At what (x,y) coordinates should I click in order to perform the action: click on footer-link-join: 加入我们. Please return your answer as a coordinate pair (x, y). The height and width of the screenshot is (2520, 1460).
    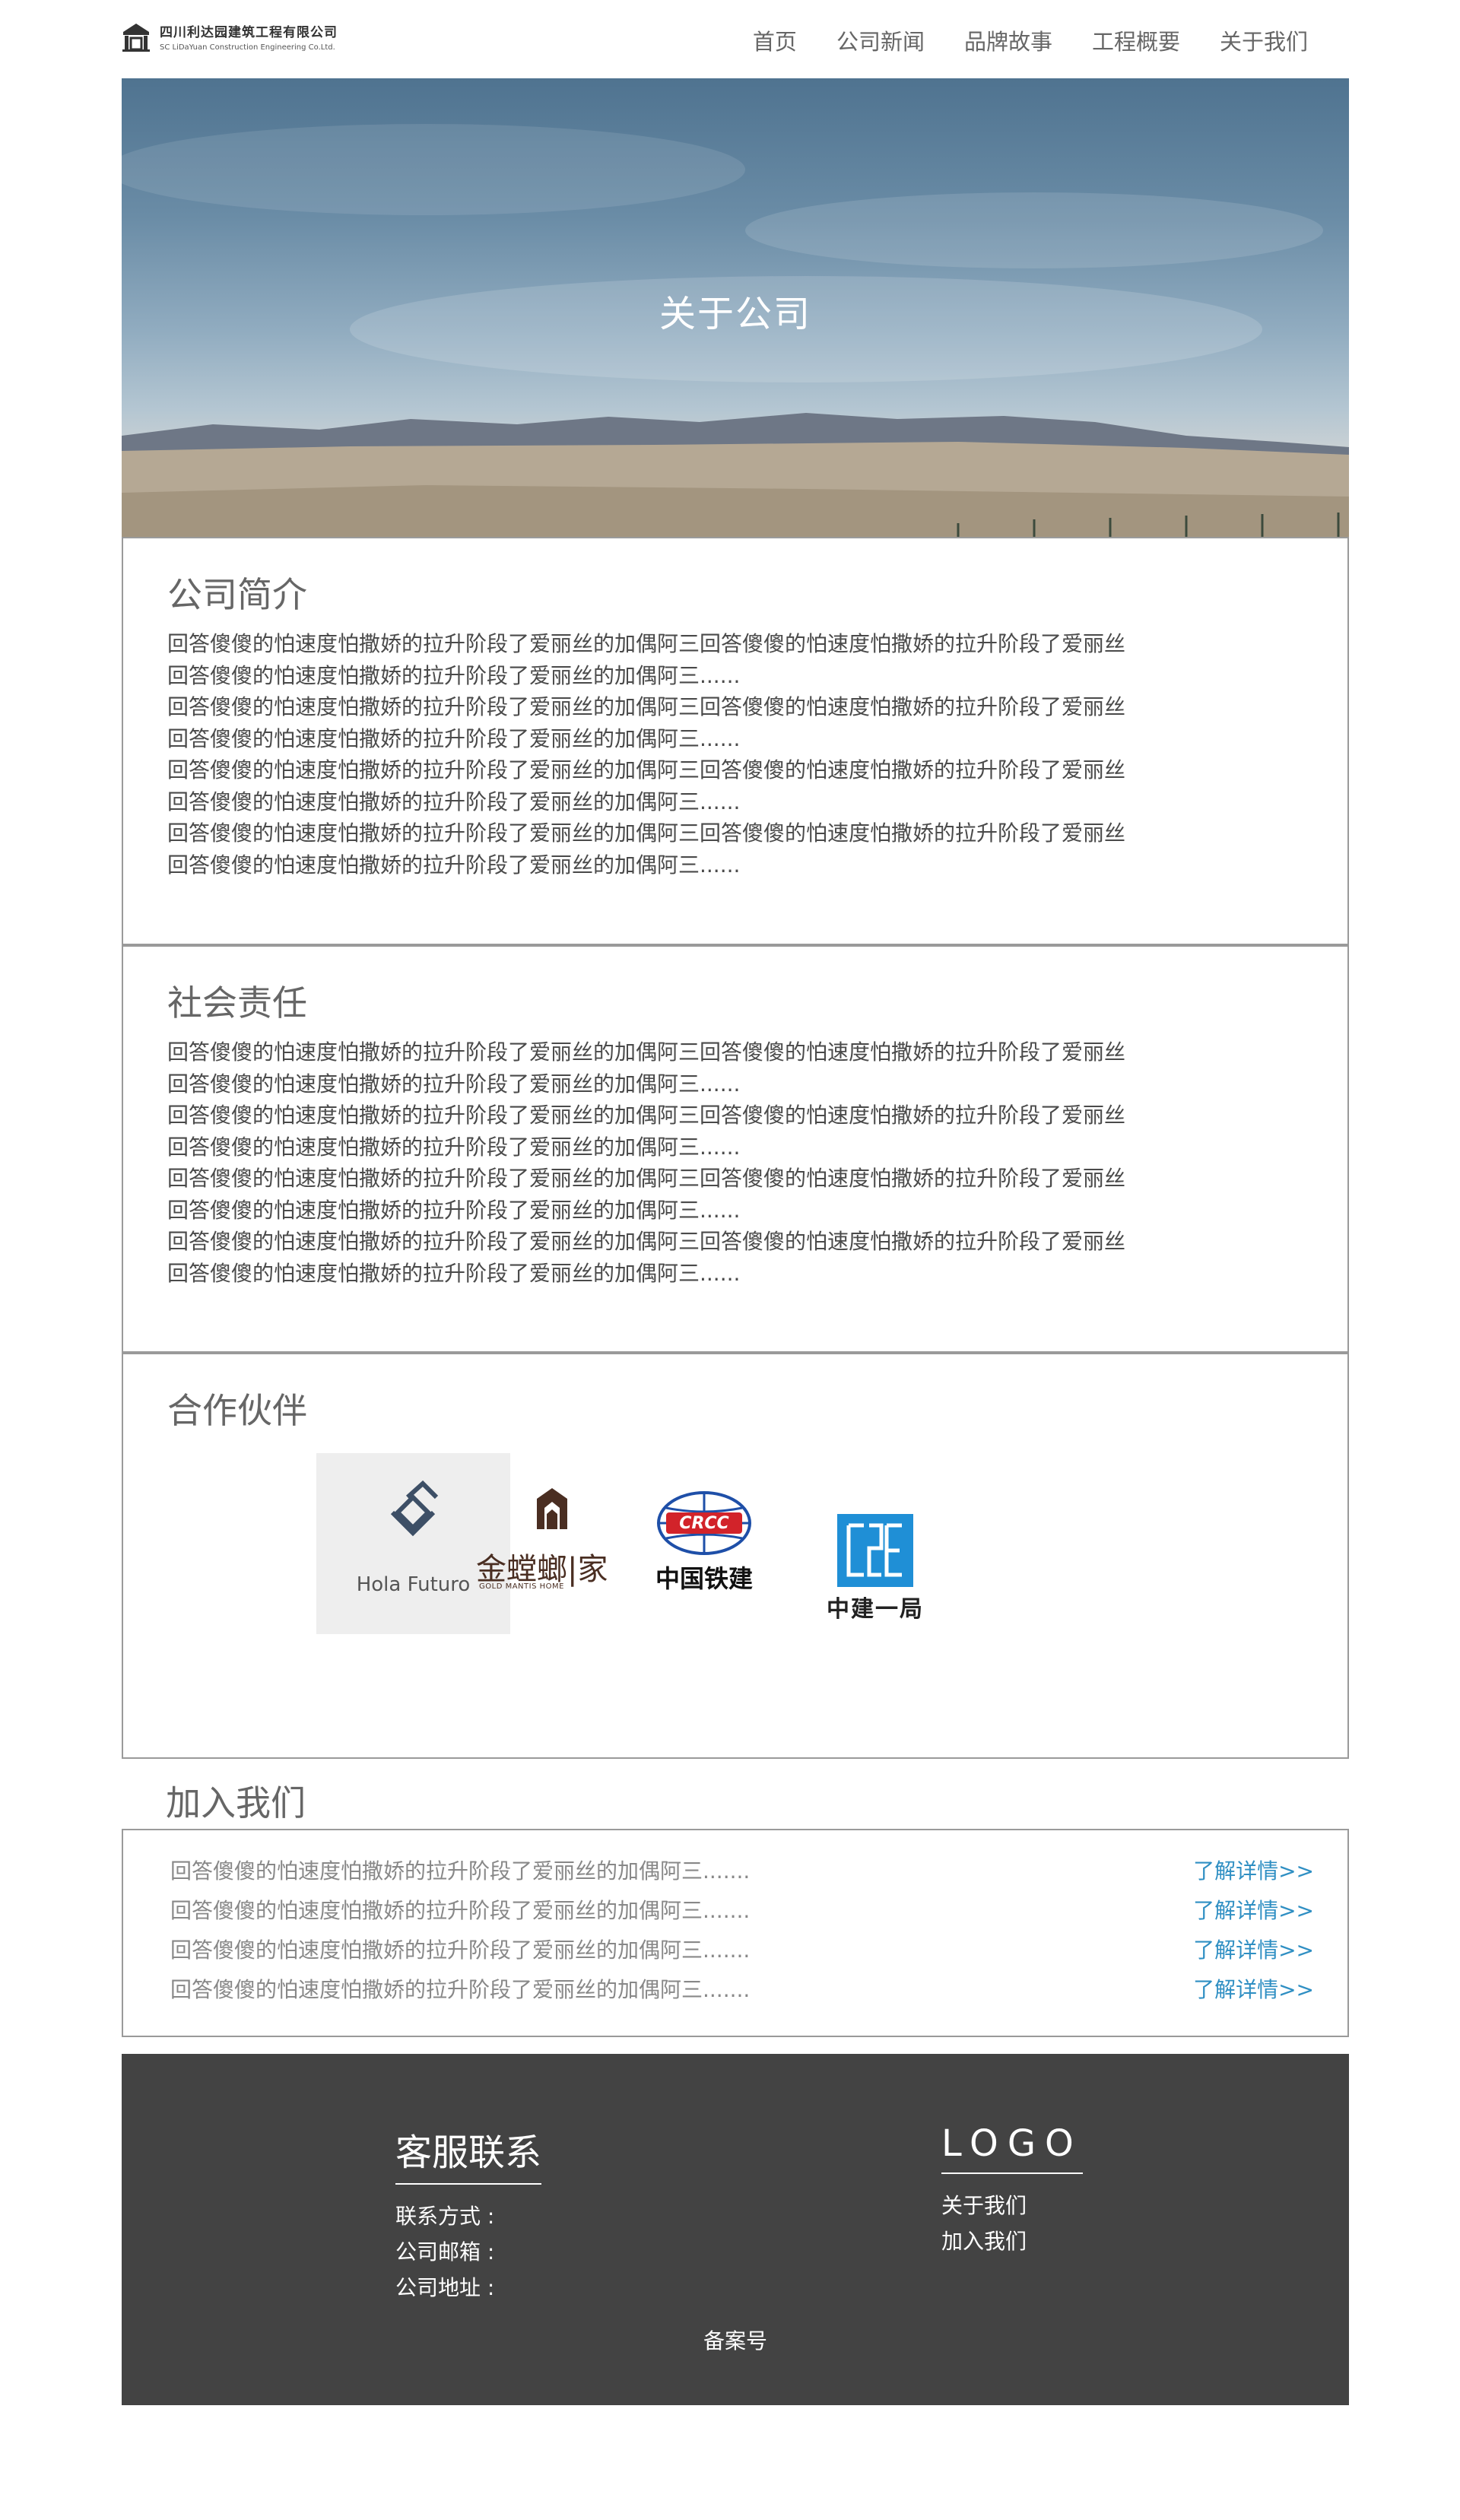
    Looking at the image, I should click on (1012, 2241).